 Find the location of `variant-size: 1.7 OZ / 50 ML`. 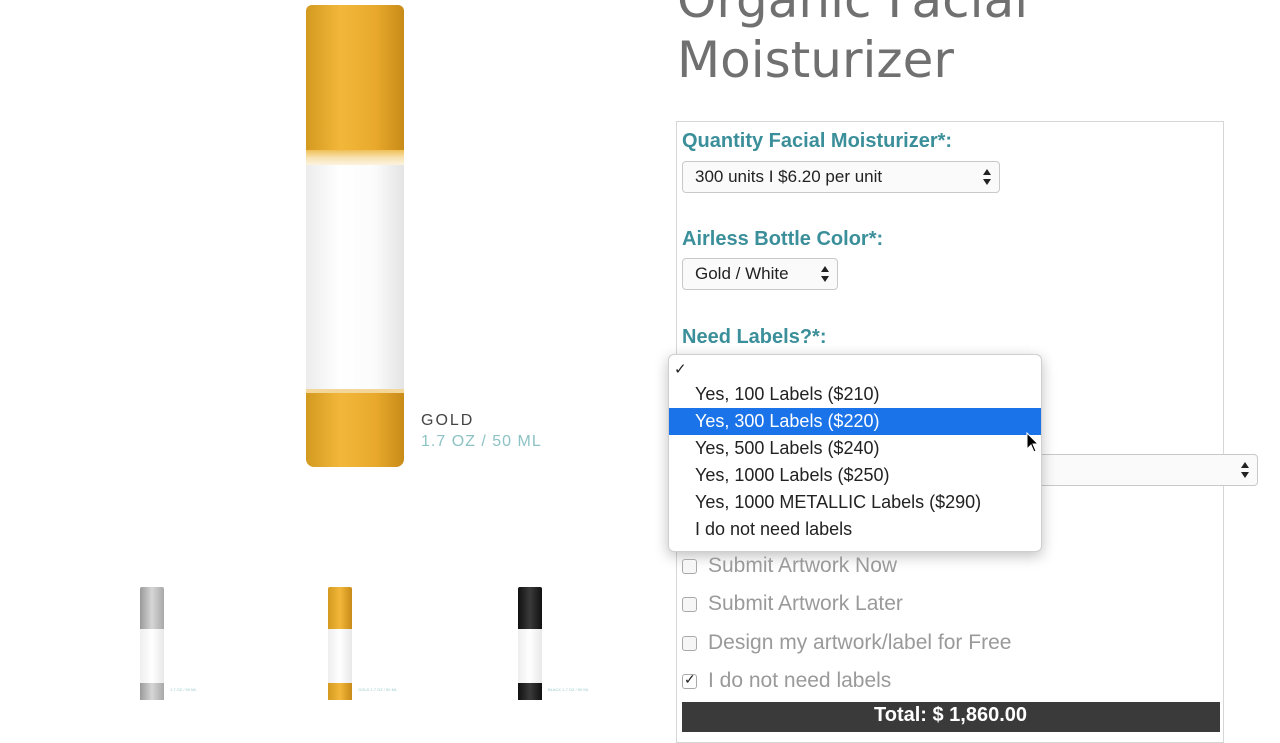

variant-size: 1.7 OZ / 50 ML is located at coordinates (481, 441).